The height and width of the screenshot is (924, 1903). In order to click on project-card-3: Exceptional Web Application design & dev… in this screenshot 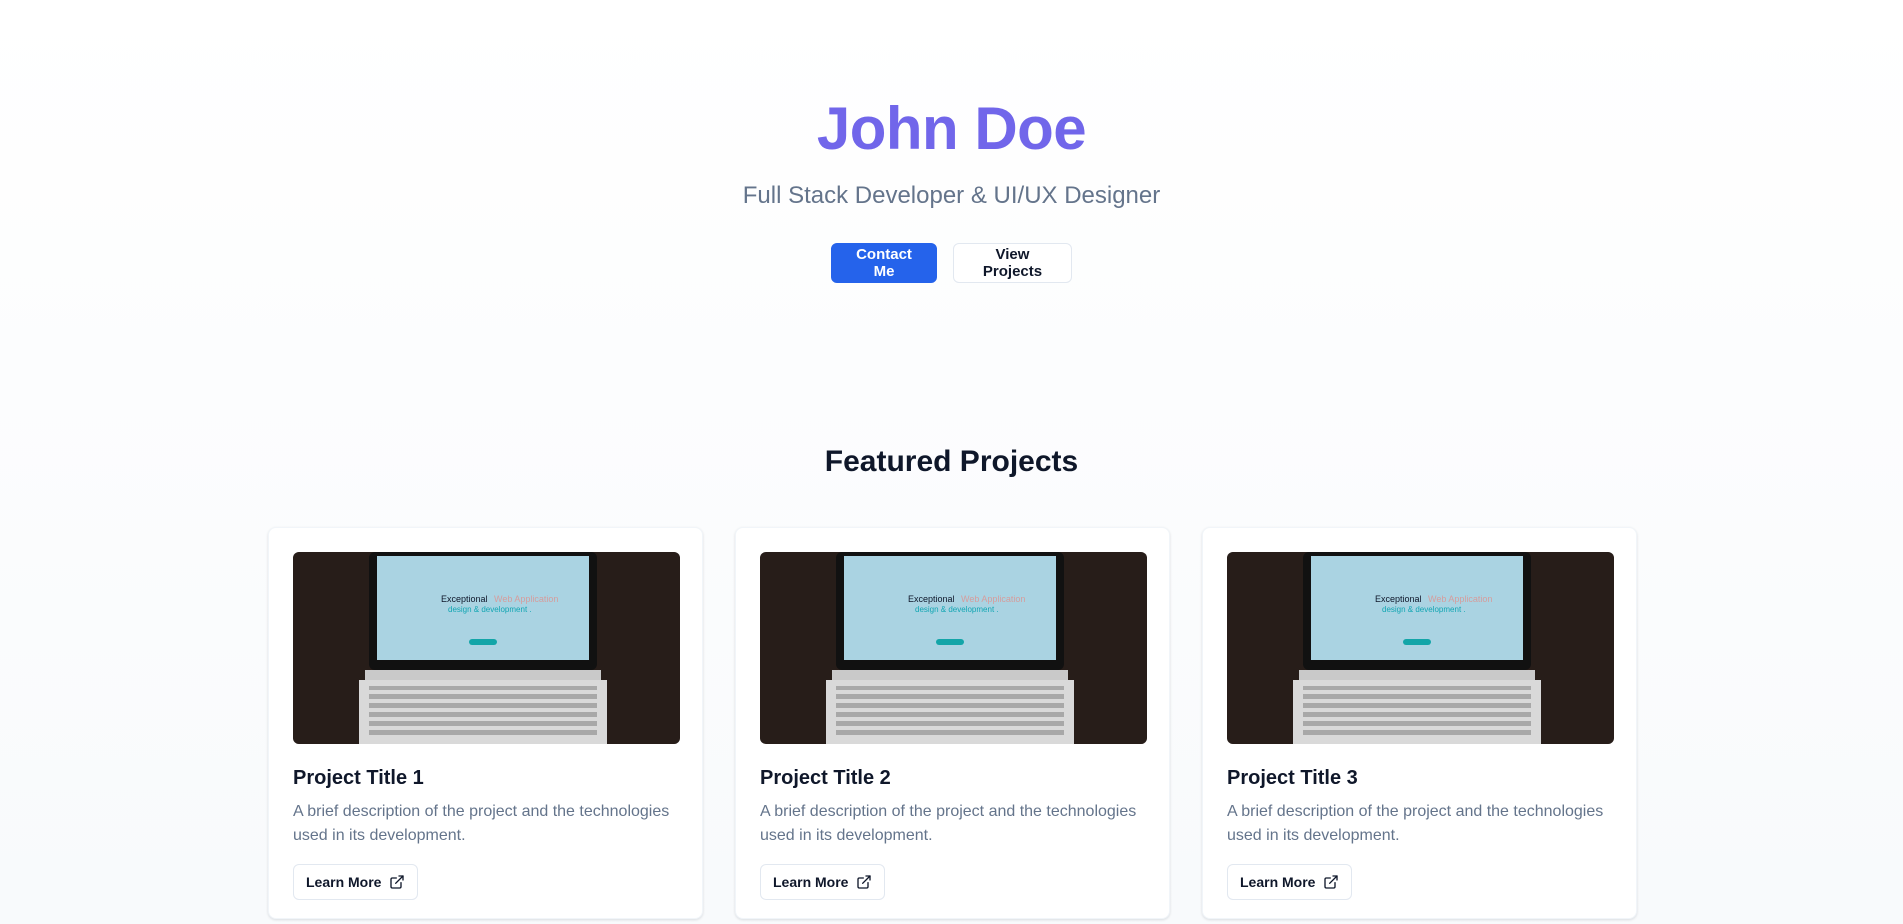, I will do `click(1419, 723)`.